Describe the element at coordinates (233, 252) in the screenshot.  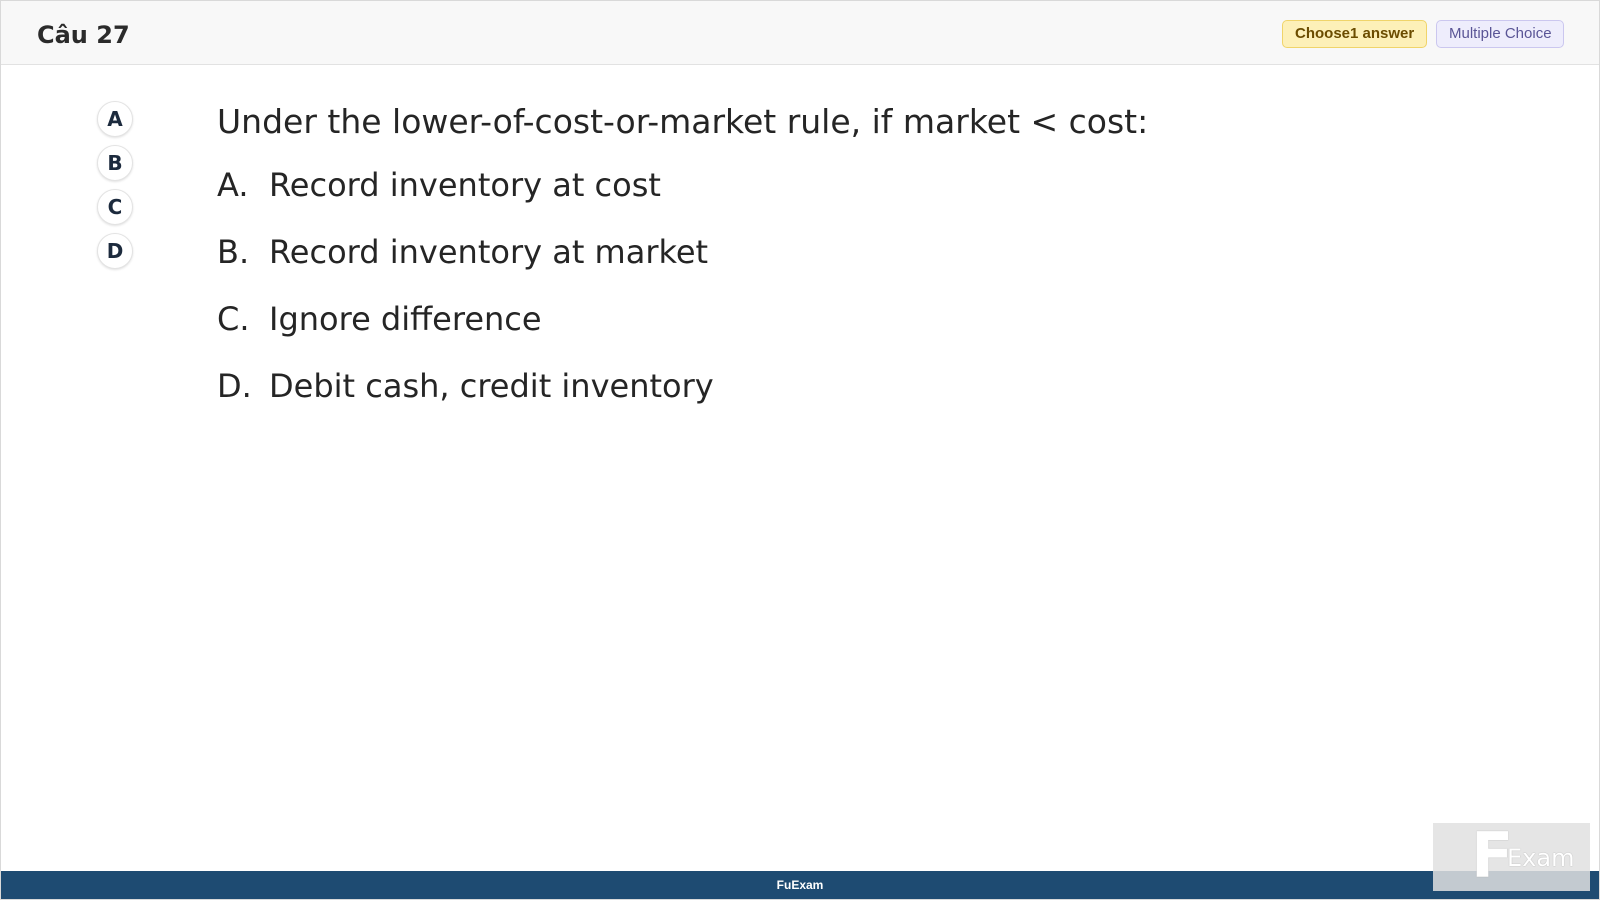
I see `option-label: B.` at that location.